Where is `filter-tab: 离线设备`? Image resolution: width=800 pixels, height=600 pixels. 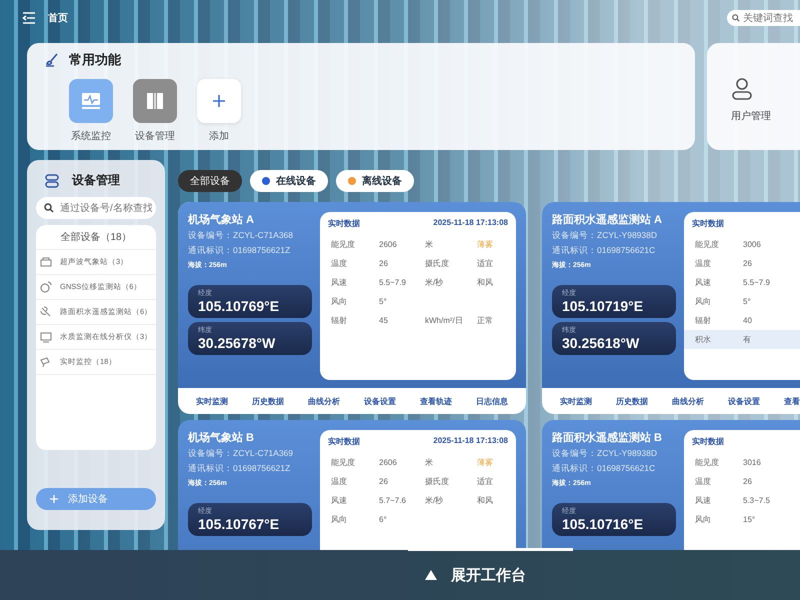 filter-tab: 离线设备 is located at coordinates (375, 181).